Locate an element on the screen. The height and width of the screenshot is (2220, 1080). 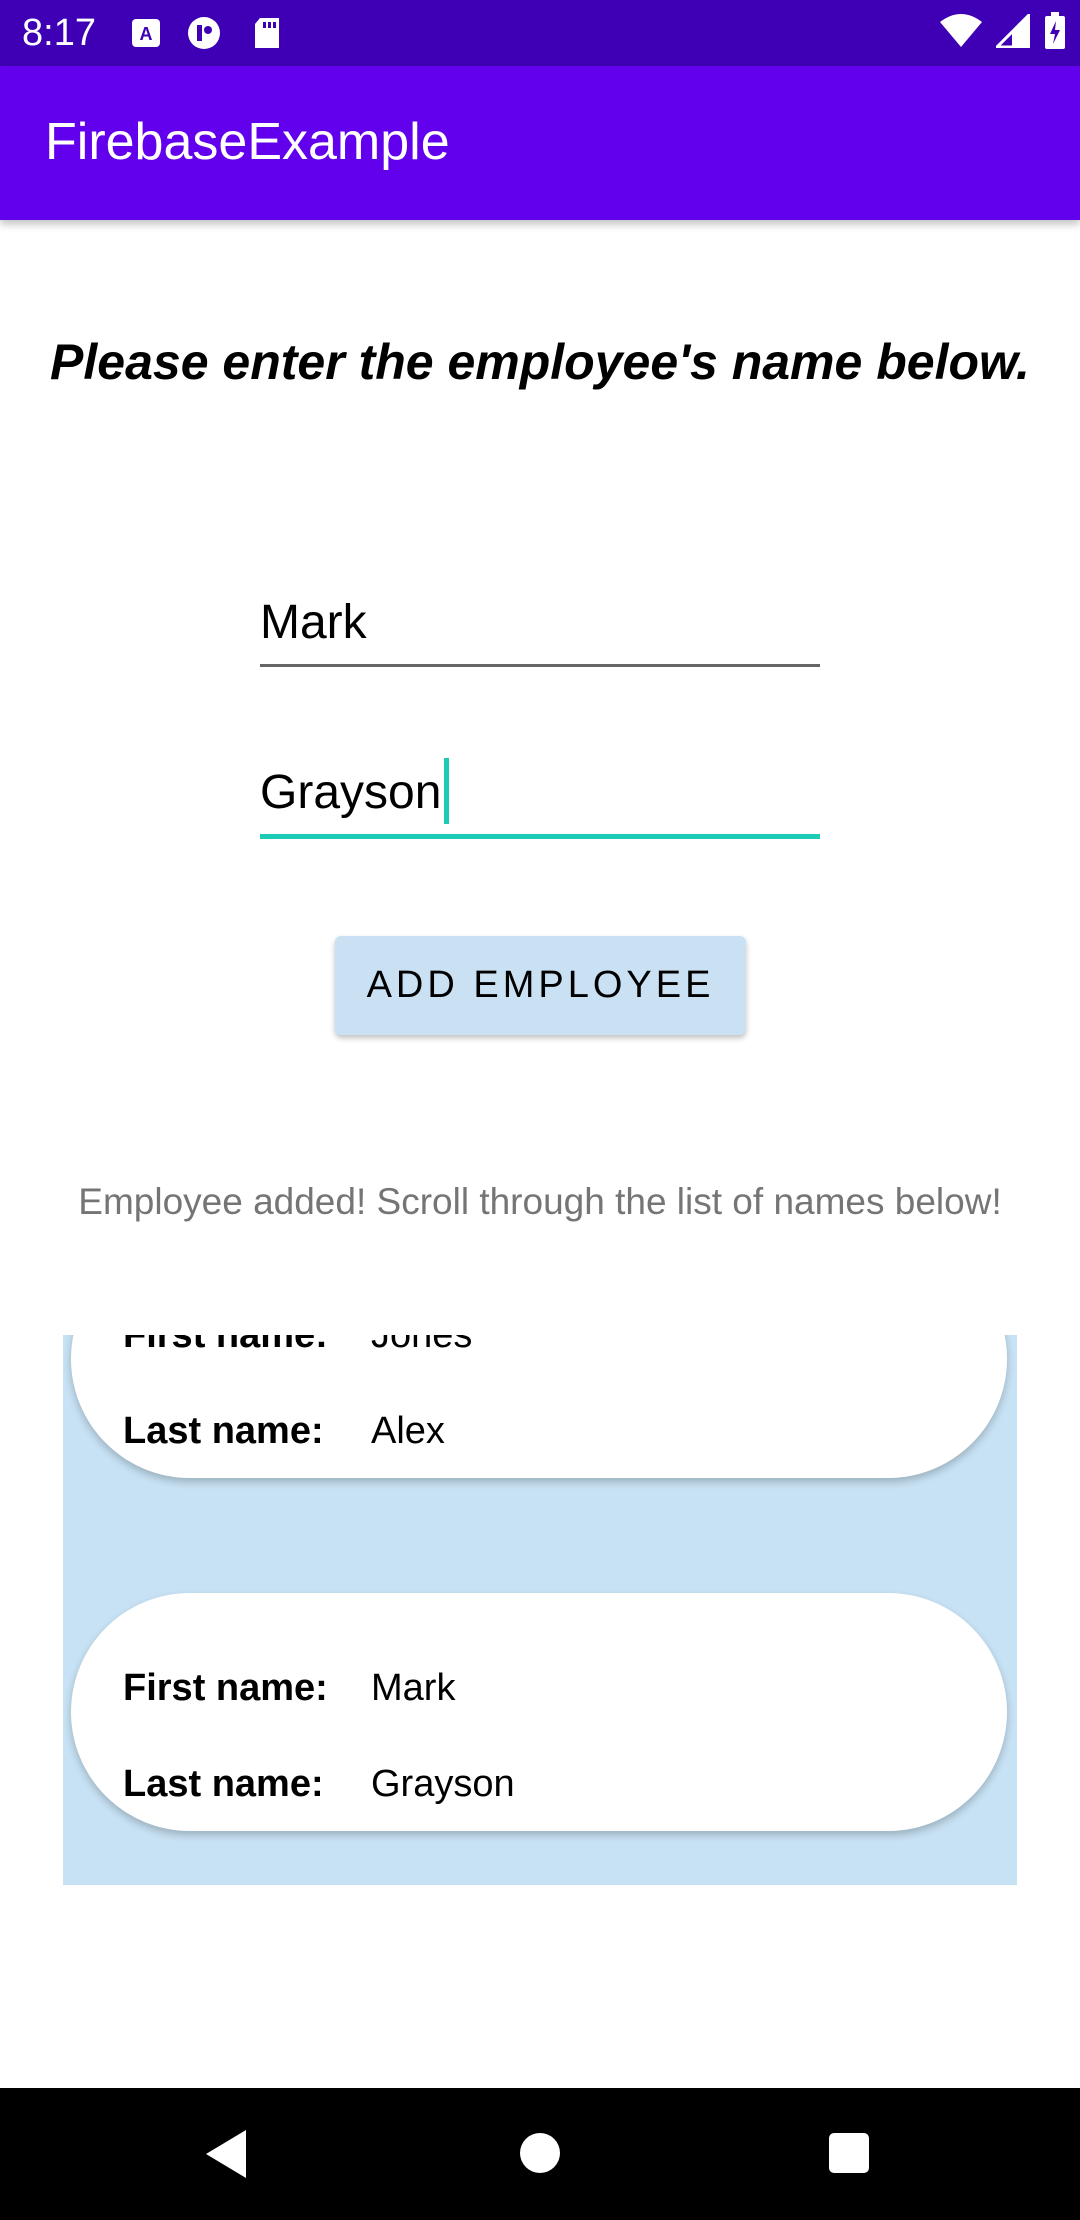
text-cursor is located at coordinates (446, 791).